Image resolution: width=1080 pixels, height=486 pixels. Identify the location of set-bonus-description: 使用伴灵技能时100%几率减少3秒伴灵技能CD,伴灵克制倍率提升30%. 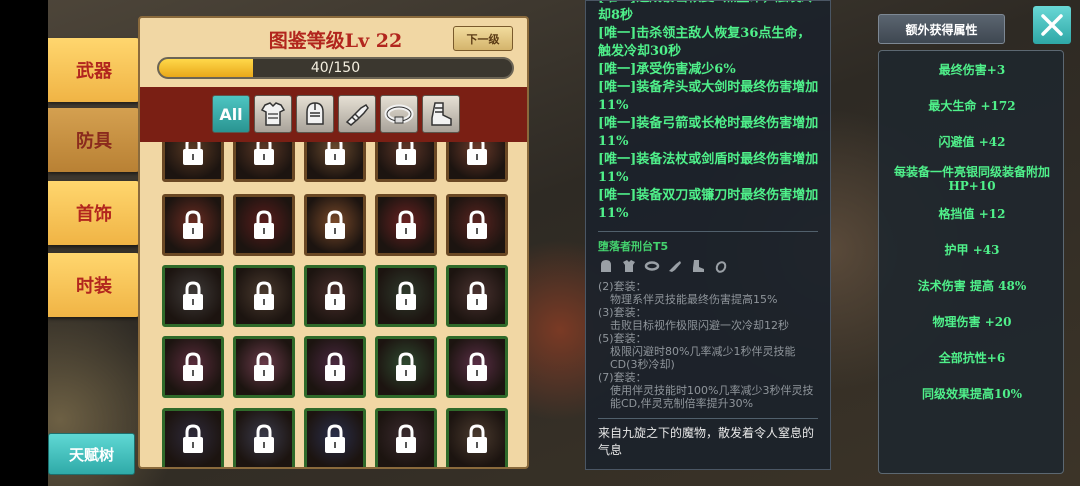
(712, 397).